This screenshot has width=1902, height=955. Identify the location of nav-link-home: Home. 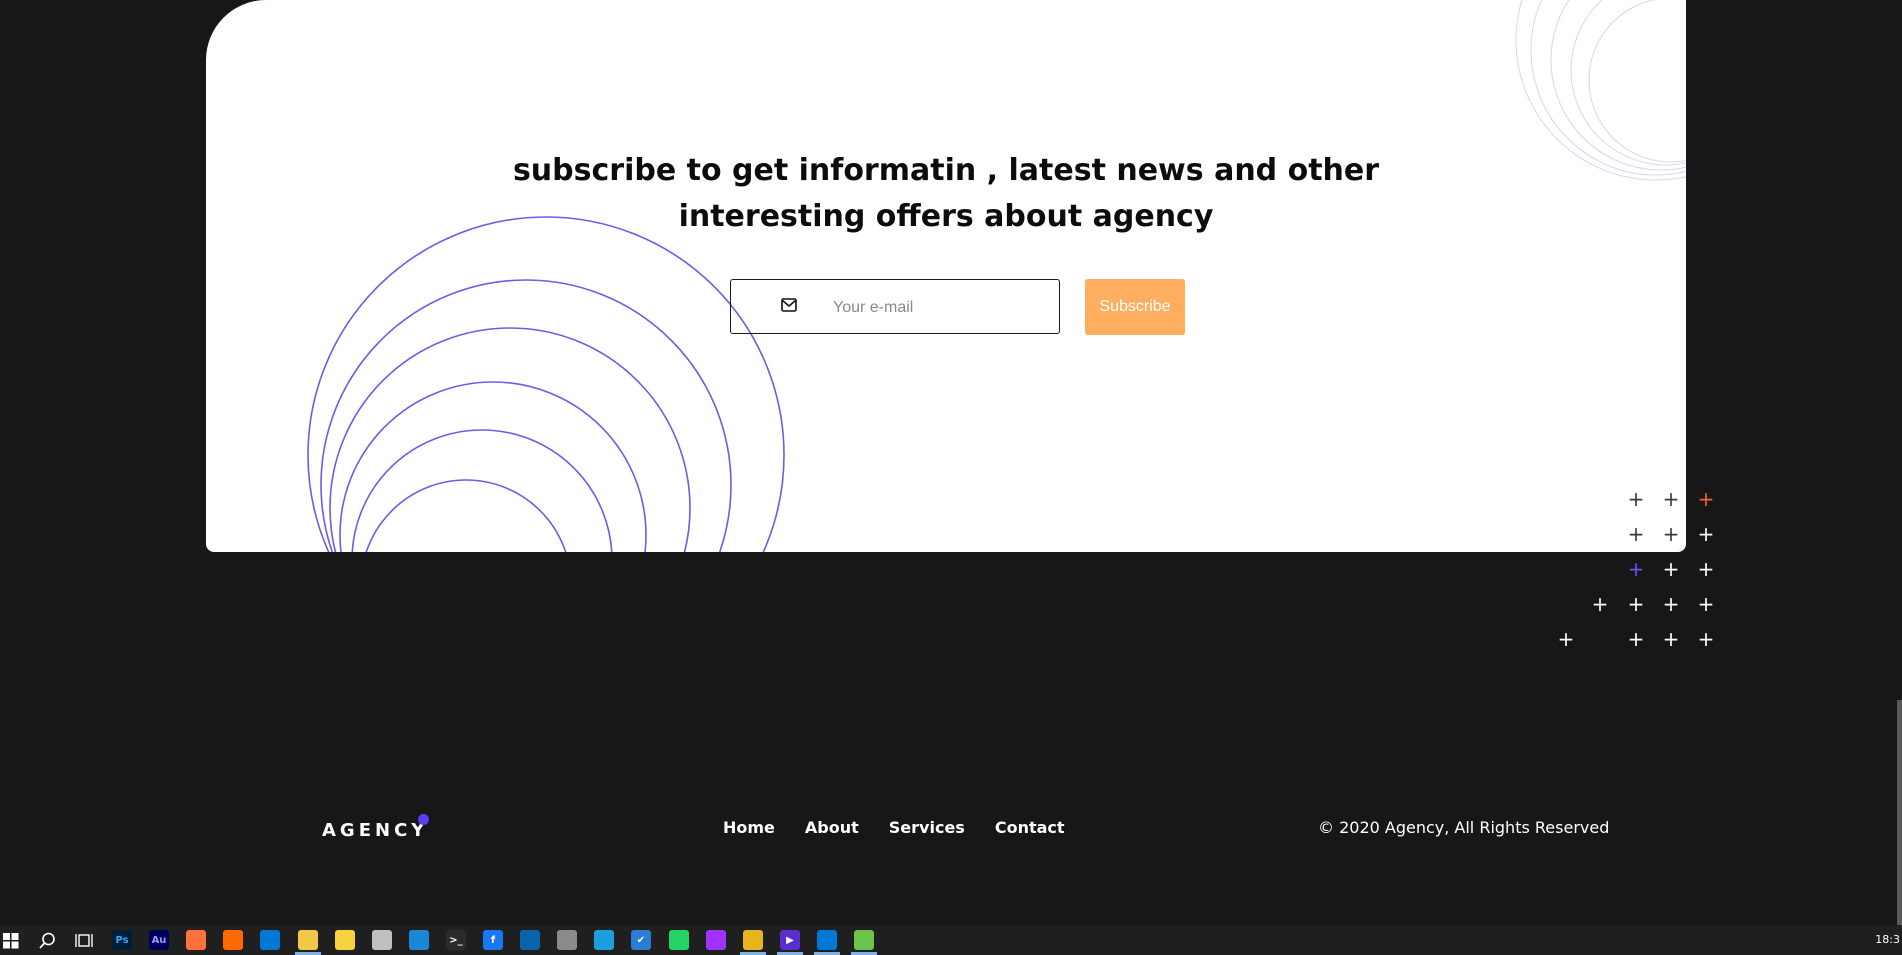
(749, 827).